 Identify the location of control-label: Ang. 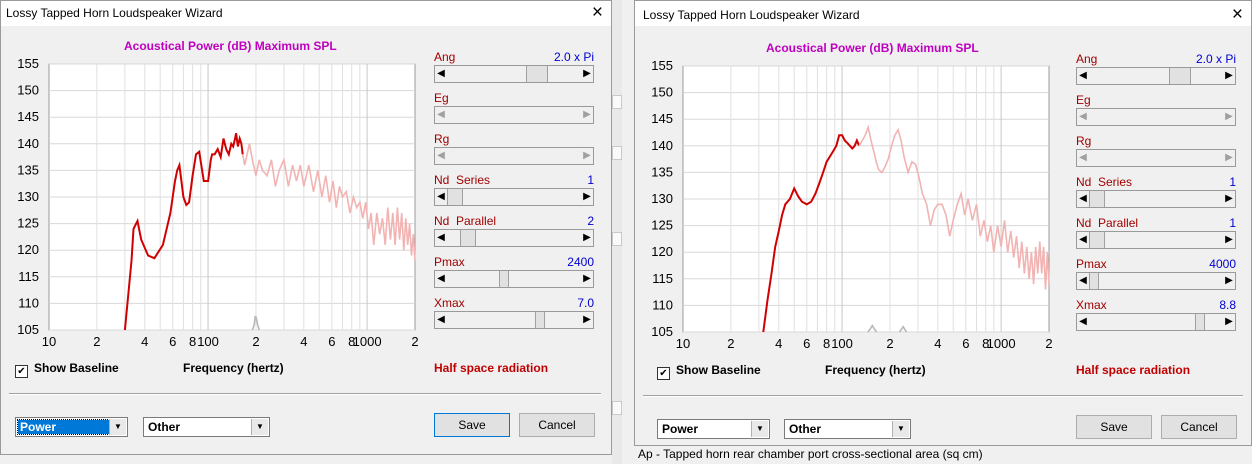
(1087, 59).